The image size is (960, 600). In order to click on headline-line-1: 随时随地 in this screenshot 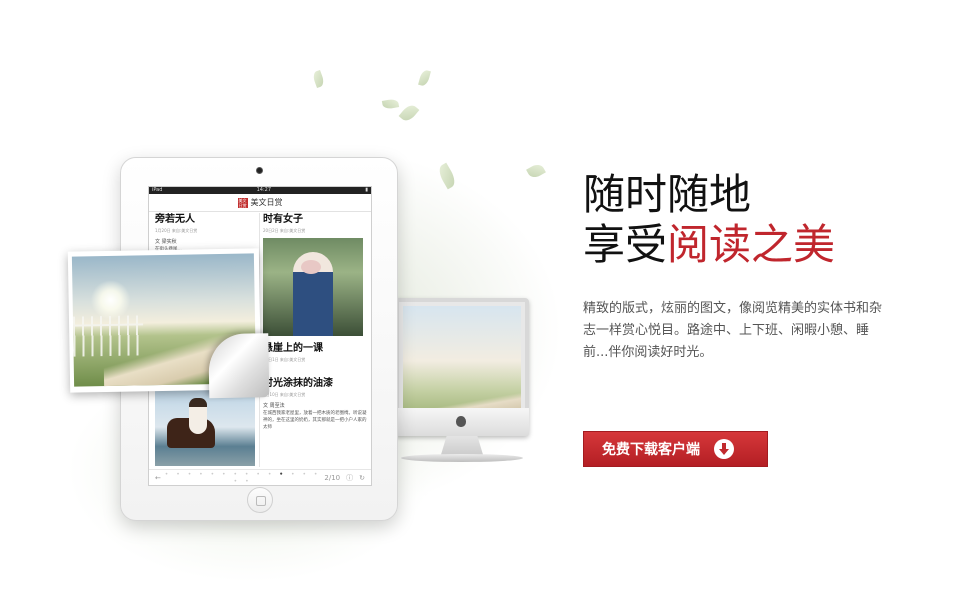, I will do `click(667, 194)`.